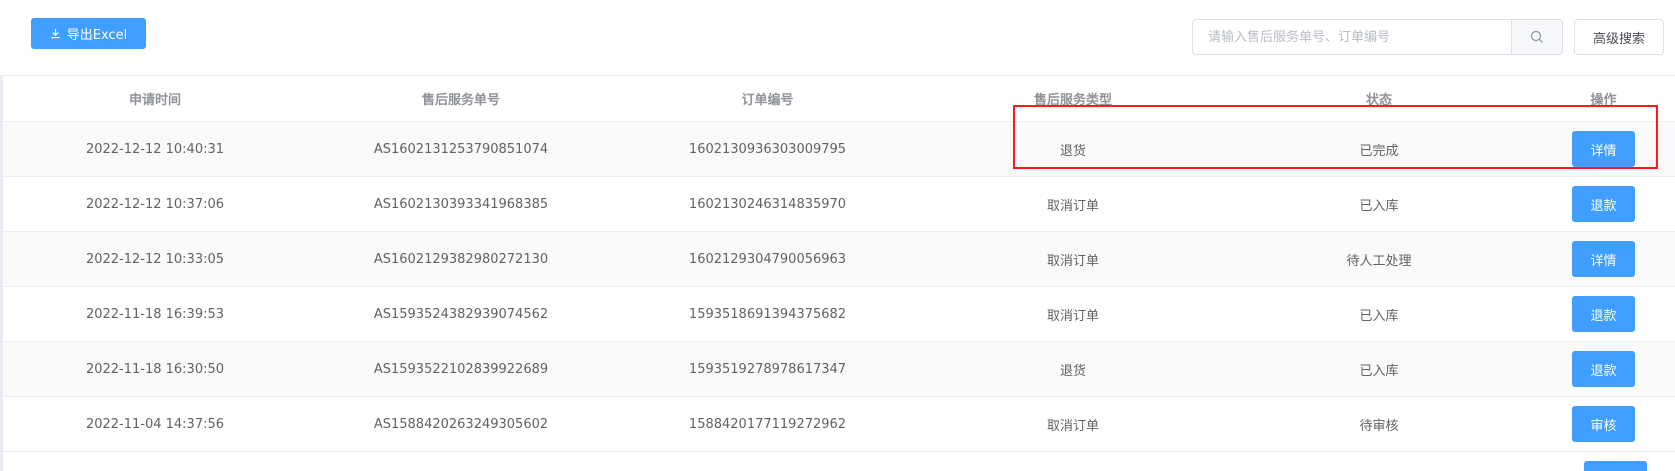 Image resolution: width=1675 pixels, height=471 pixels. What do you see at coordinates (154, 100) in the screenshot?
I see `header-apply-time: 申请时间` at bounding box center [154, 100].